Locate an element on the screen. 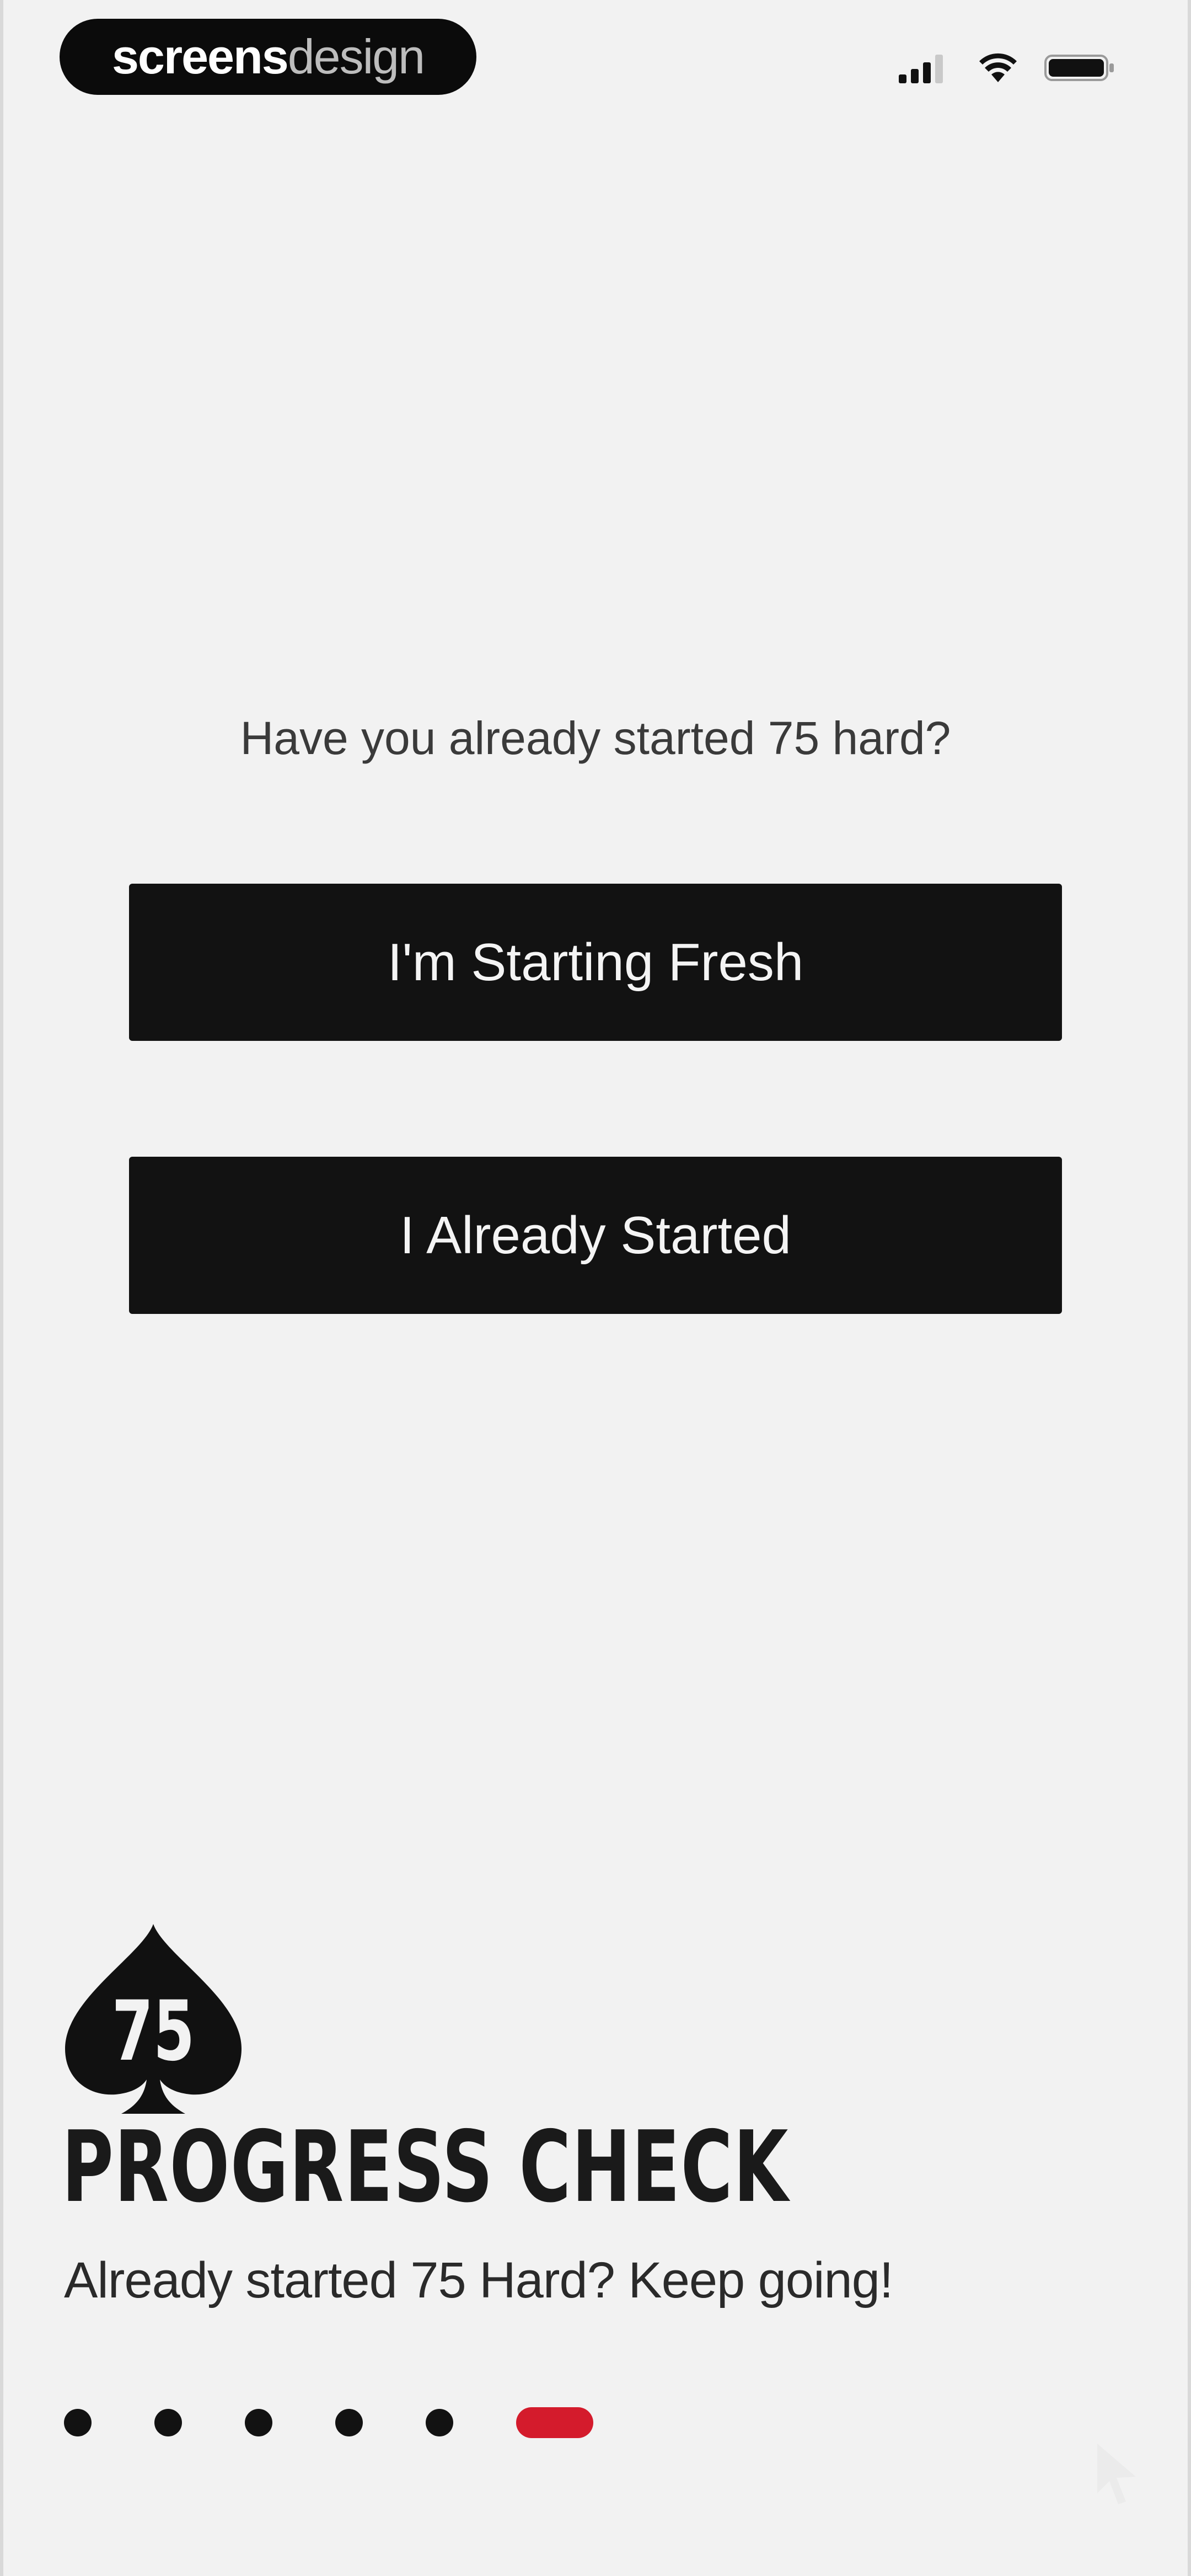 The height and width of the screenshot is (2576, 1191). starting-fresh-label: I'm Starting Fresh is located at coordinates (595, 962).